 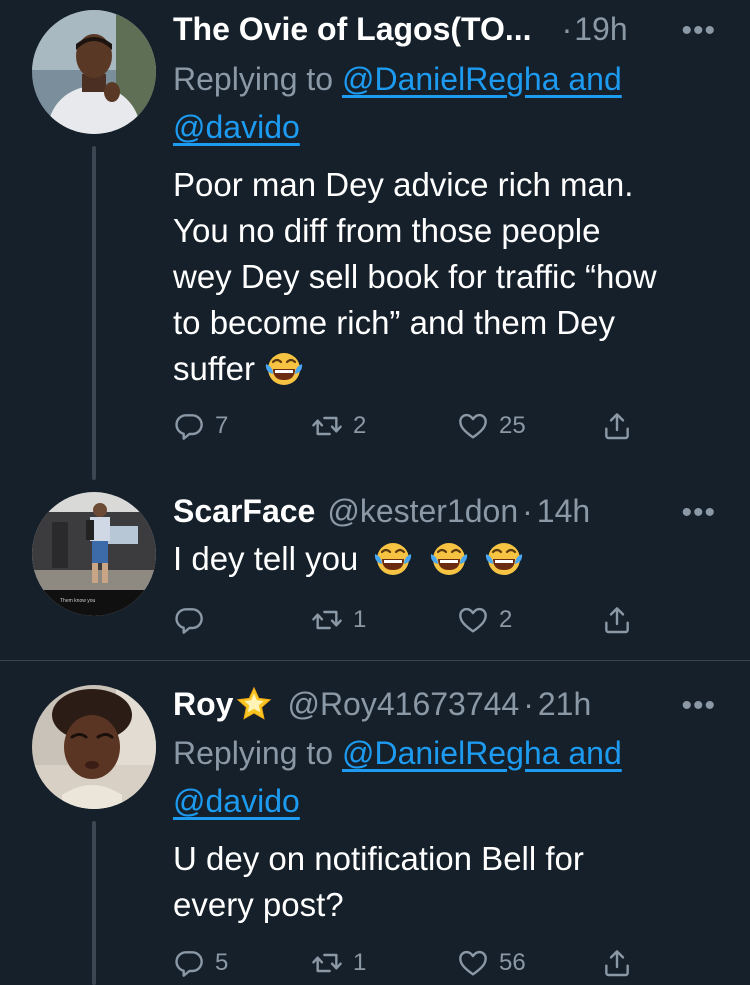 I want to click on like-count: 25, so click(x=512, y=425).